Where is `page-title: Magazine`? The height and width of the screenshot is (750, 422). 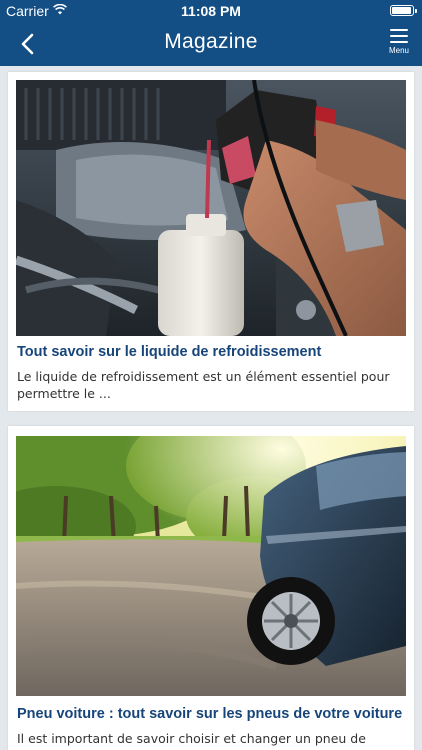
page-title: Magazine is located at coordinates (211, 41).